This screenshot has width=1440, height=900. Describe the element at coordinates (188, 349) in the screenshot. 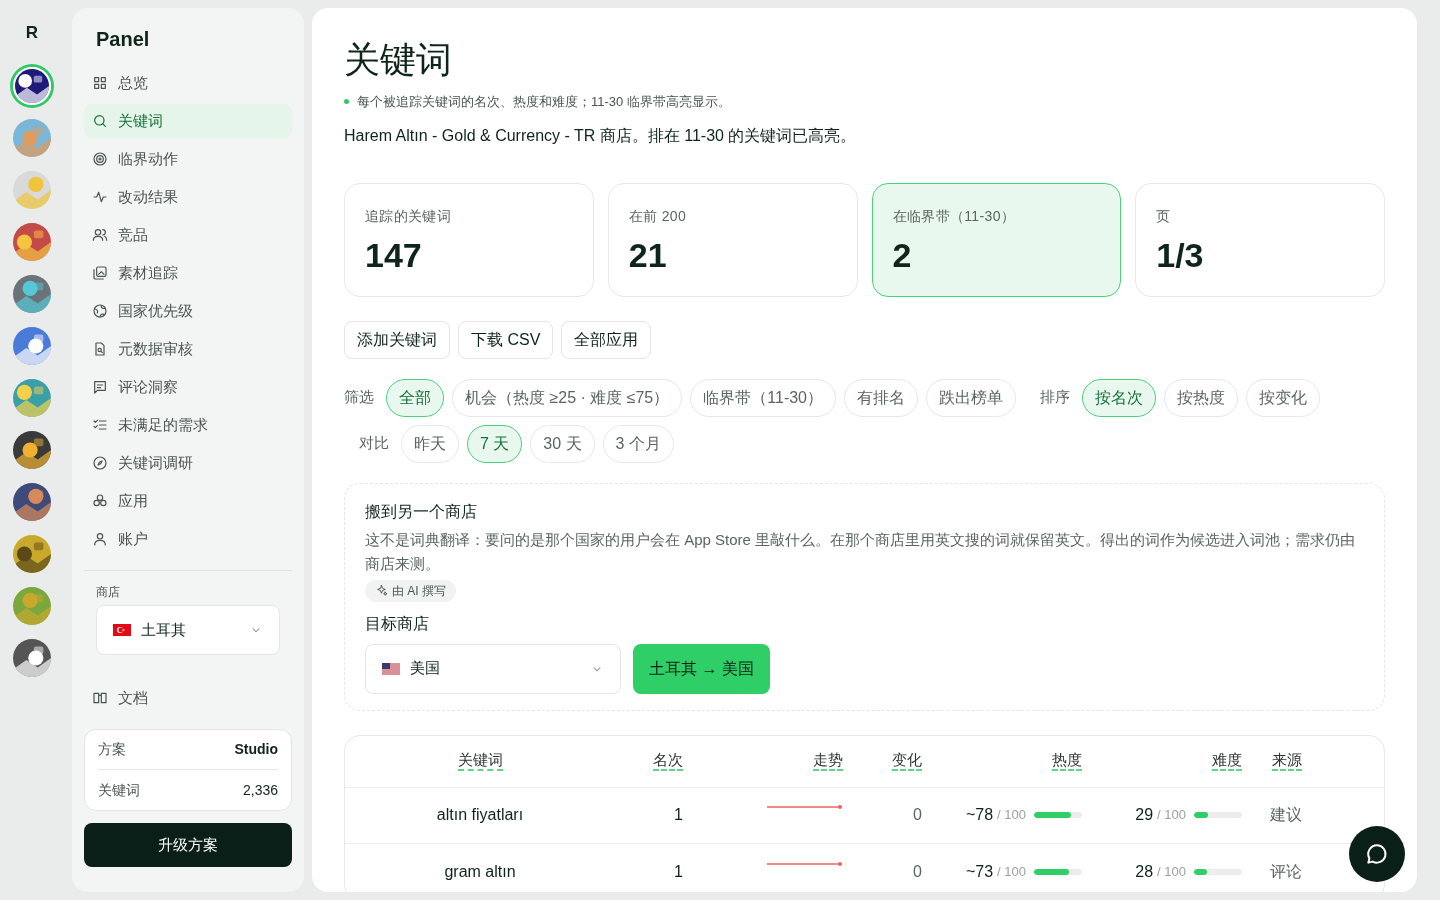

I see `sidebar-item: 元数据审核` at that location.